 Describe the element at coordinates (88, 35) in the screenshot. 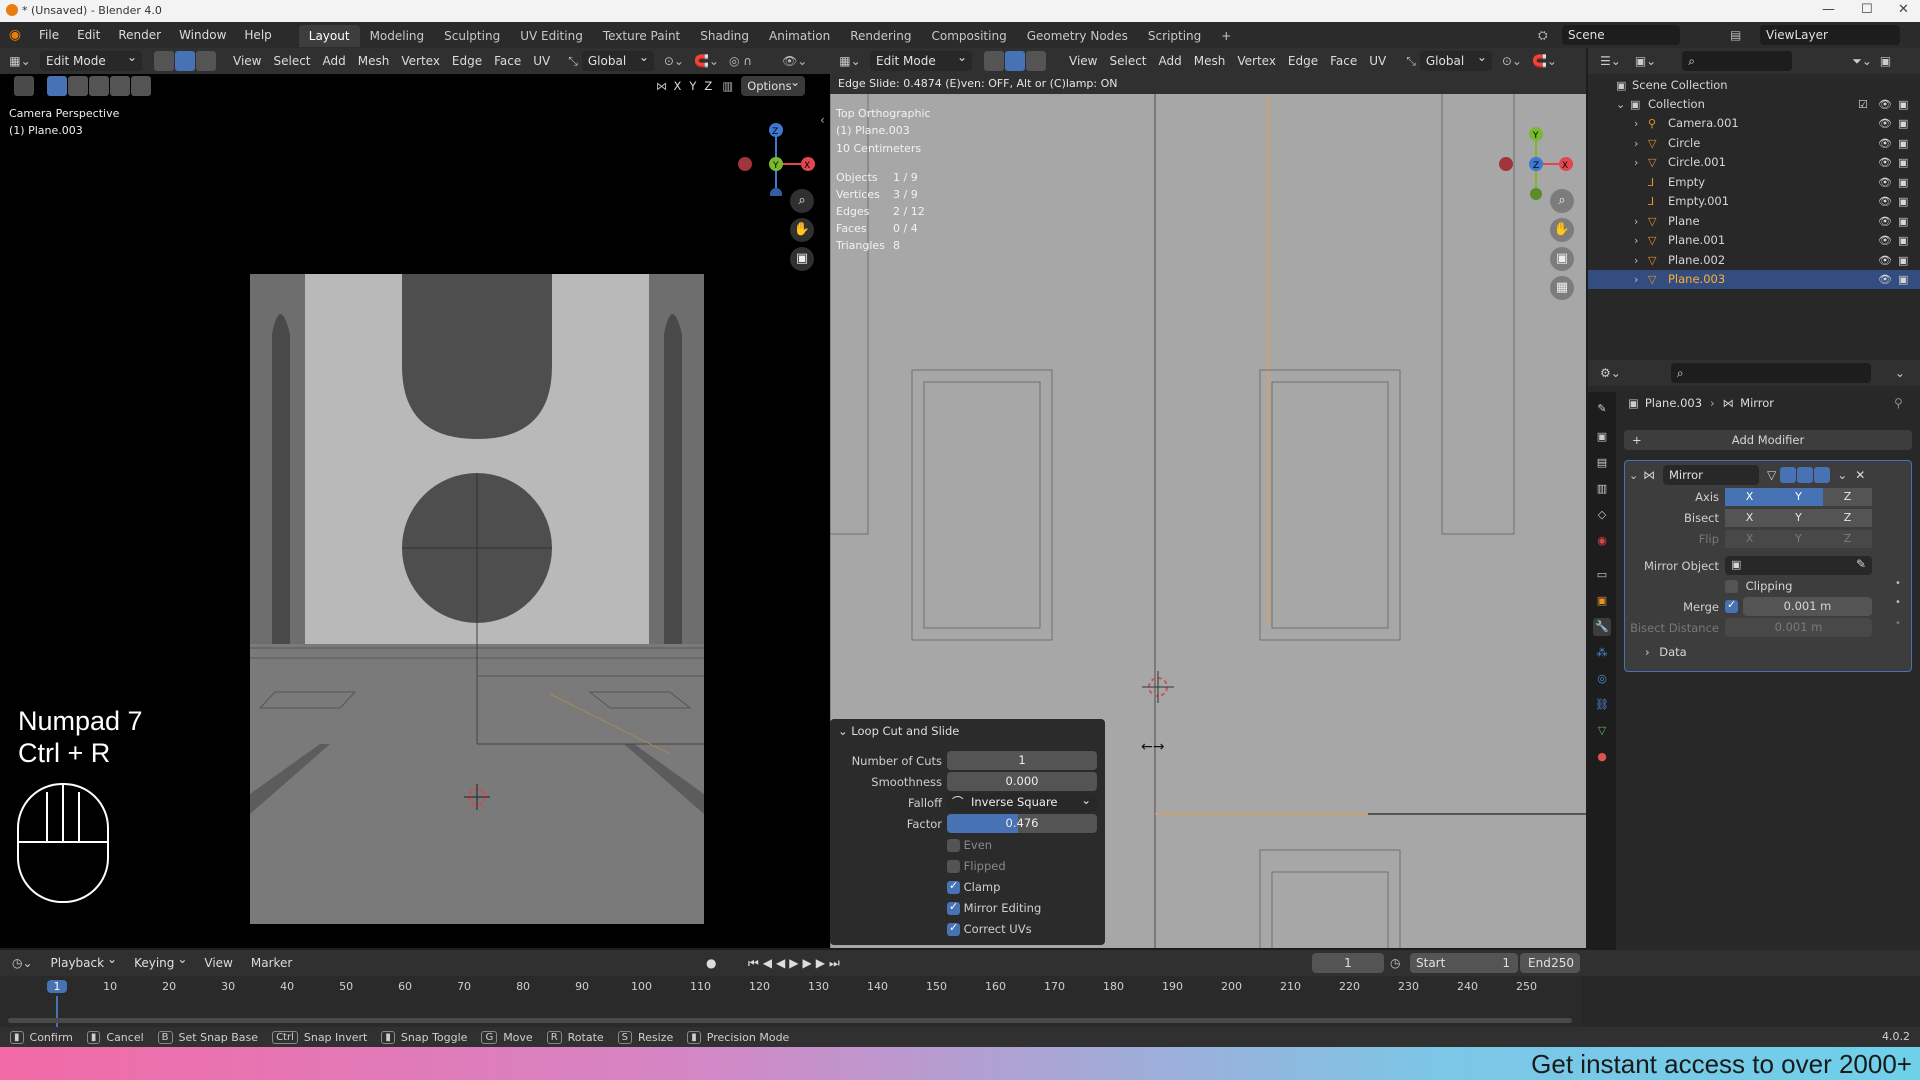

I see `menu-edit: Edit` at that location.